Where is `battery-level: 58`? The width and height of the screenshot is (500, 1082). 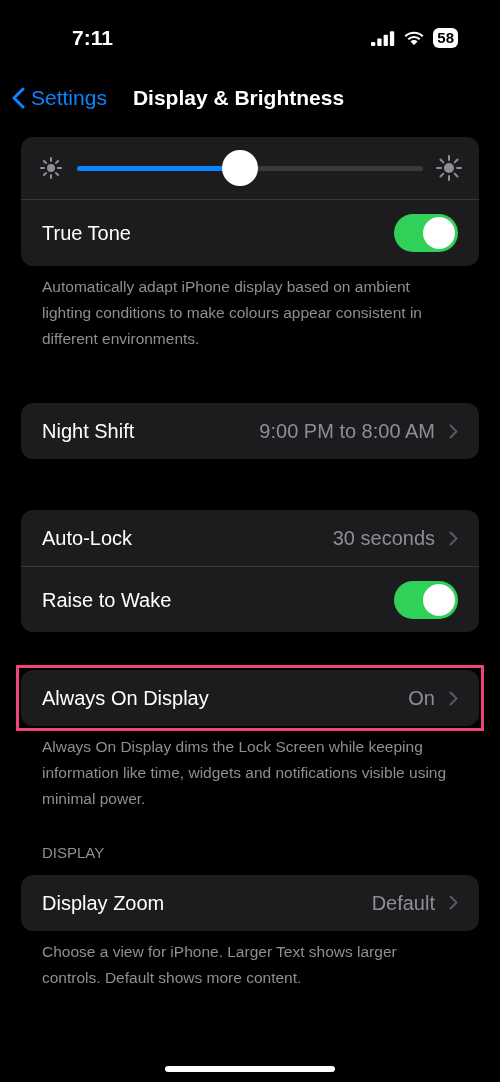 battery-level: 58 is located at coordinates (445, 38).